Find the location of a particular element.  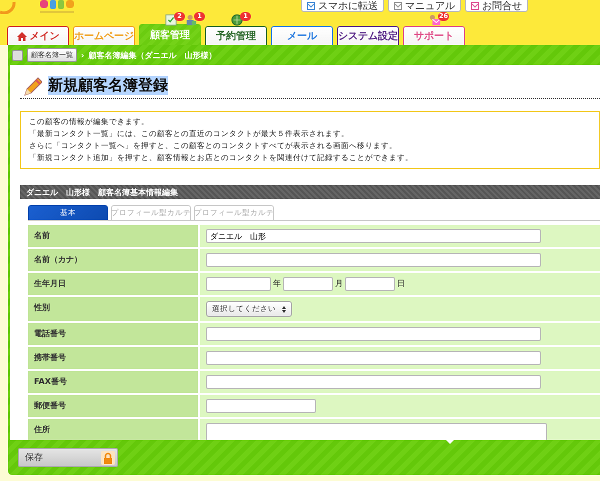

home-icon is located at coordinates (21, 36).